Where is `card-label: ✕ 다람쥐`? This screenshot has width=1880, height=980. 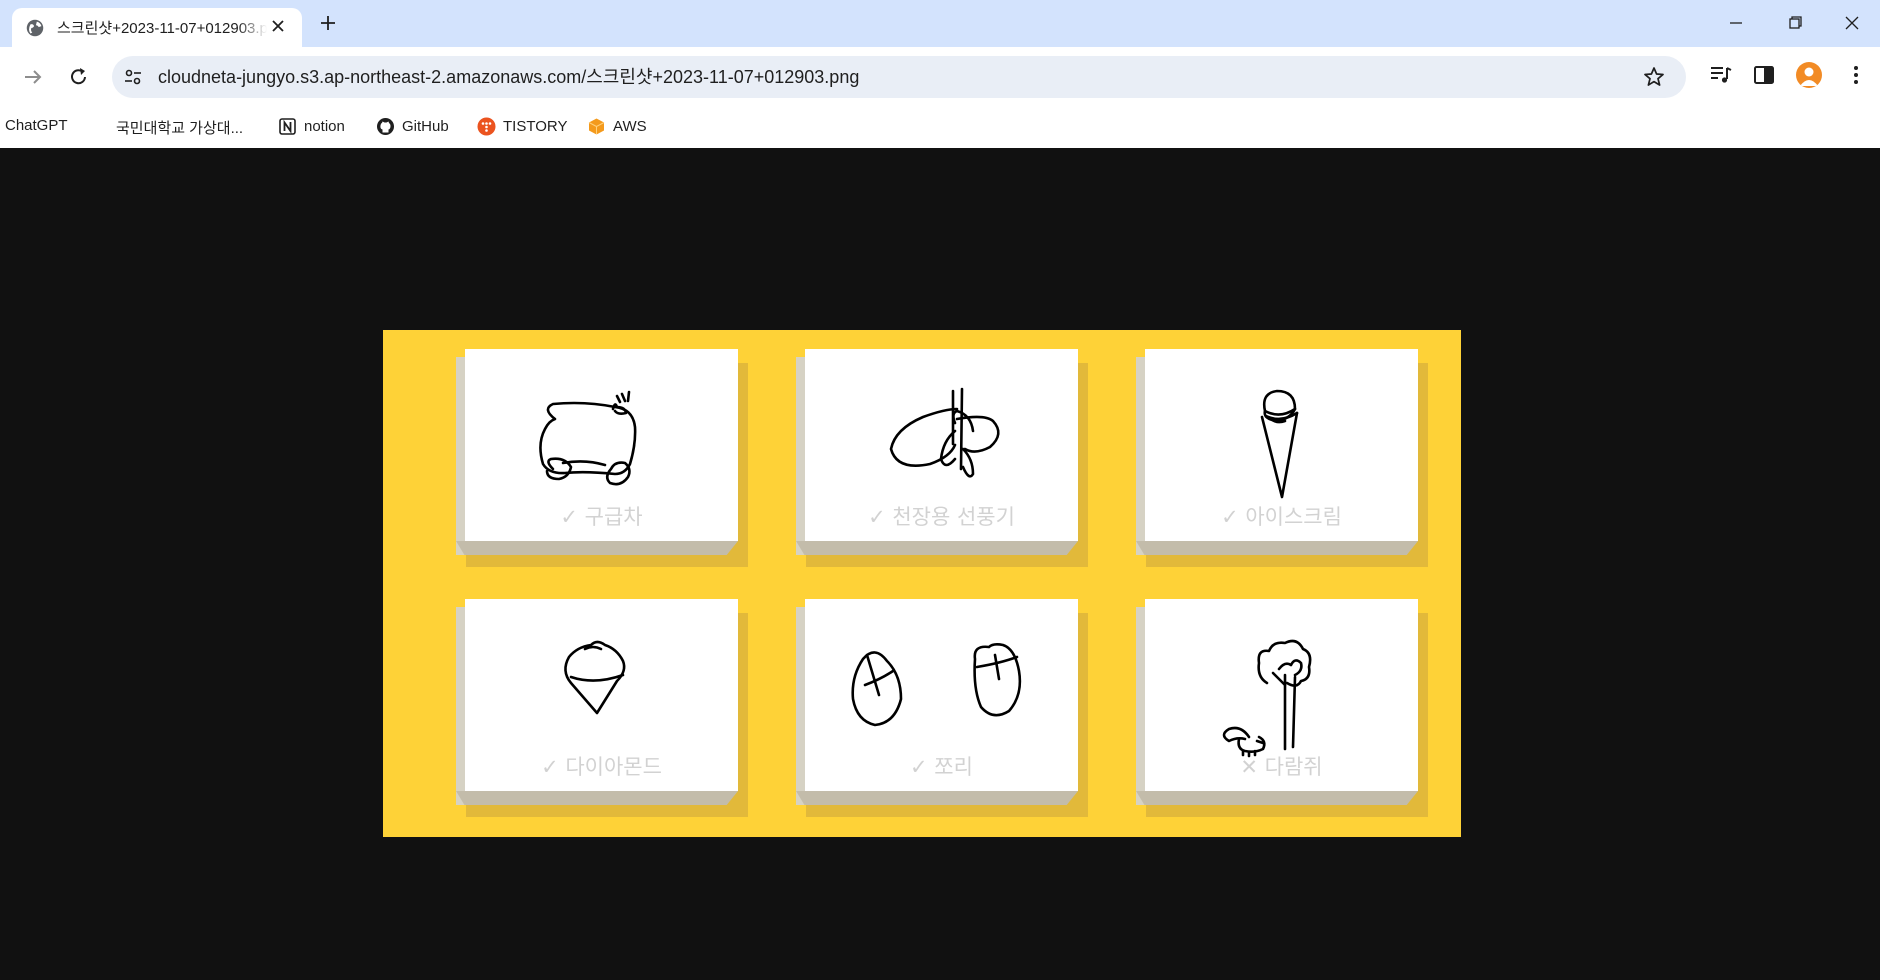
card-label: ✕ 다람쥐 is located at coordinates (1281, 767).